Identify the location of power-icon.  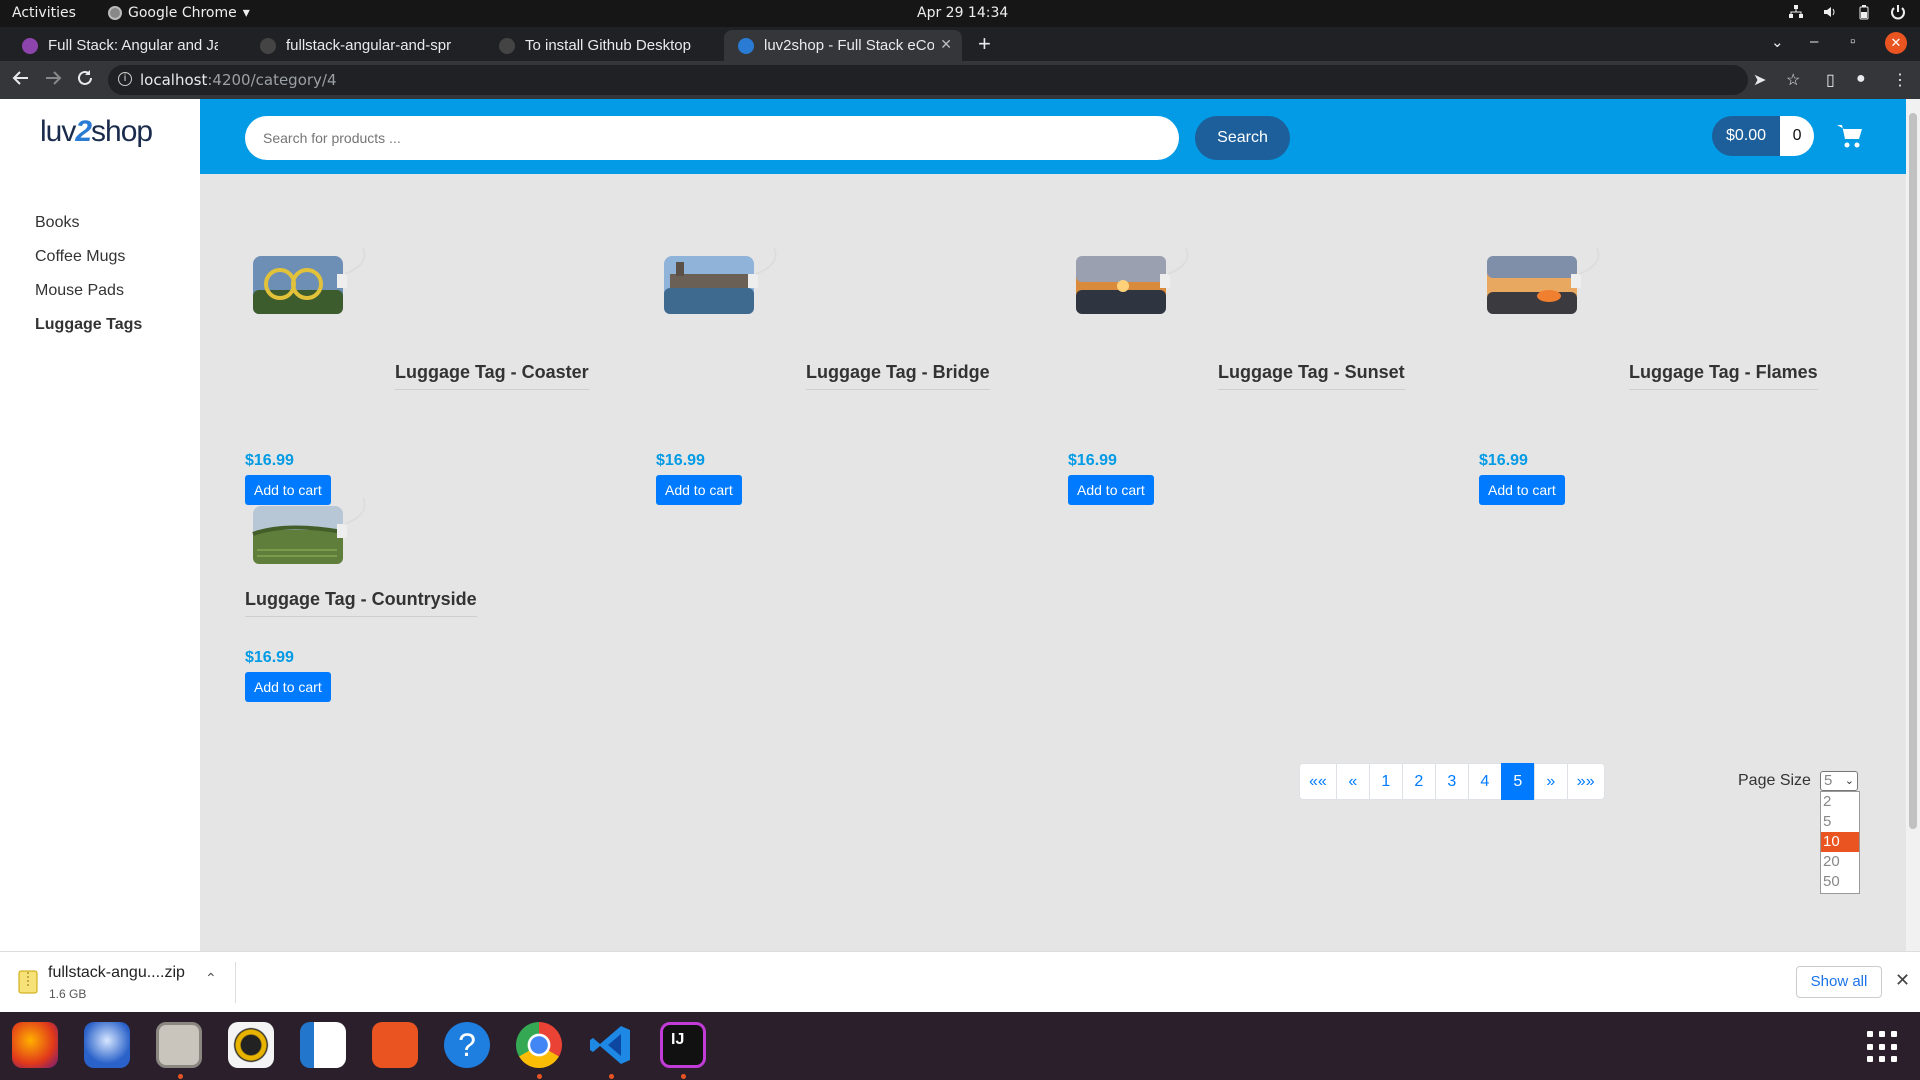
(1898, 12).